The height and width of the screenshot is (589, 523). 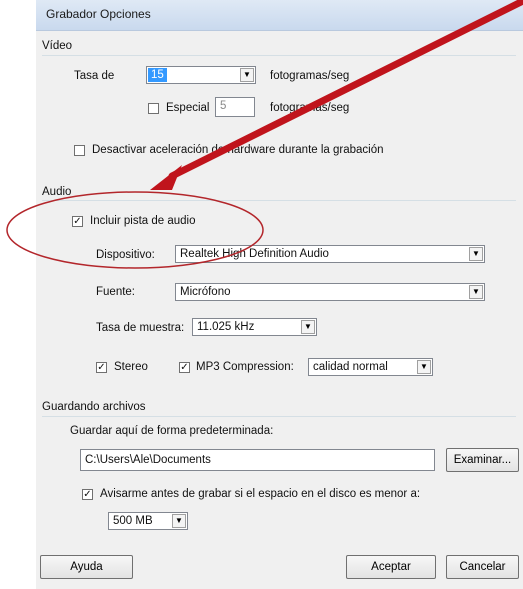 I want to click on highlight-ellipse, so click(x=135, y=230).